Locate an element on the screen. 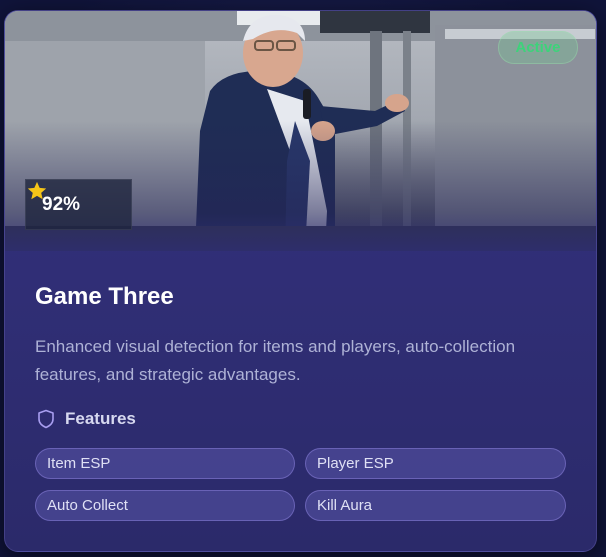  feature-chip-auto-collect: Auto Collect is located at coordinates (165, 505).